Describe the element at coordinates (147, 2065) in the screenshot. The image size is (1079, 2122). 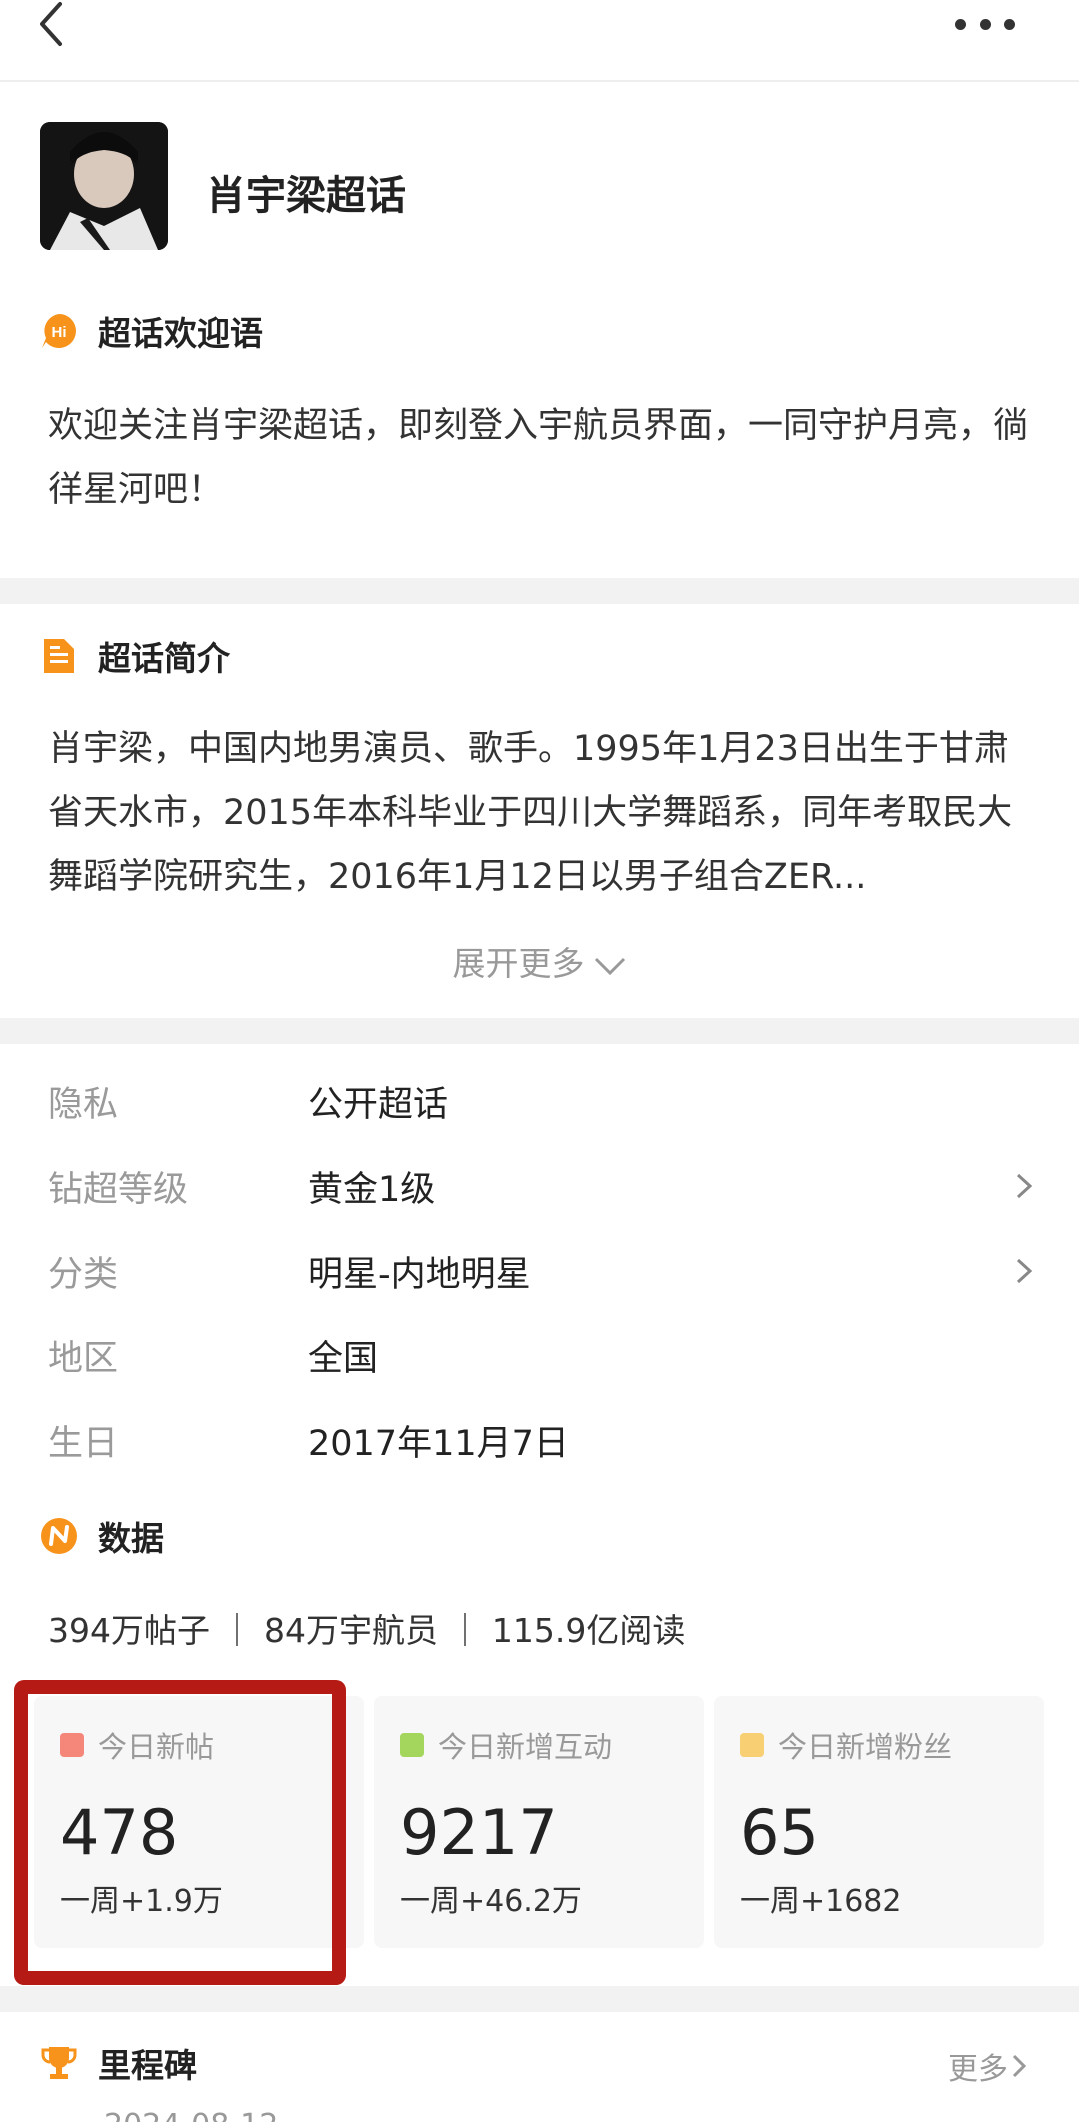
I see `milestone-title: 里程碑` at that location.